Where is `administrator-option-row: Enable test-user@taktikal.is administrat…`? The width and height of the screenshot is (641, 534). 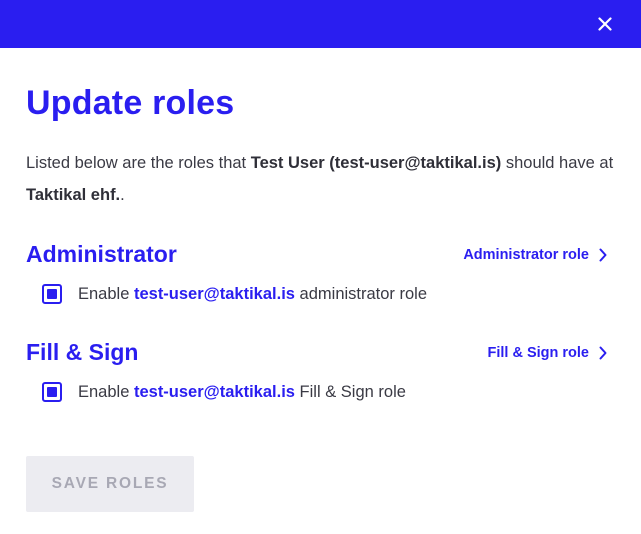 administrator-option-row: Enable test-user@taktikal.is administrat… is located at coordinates (234, 294).